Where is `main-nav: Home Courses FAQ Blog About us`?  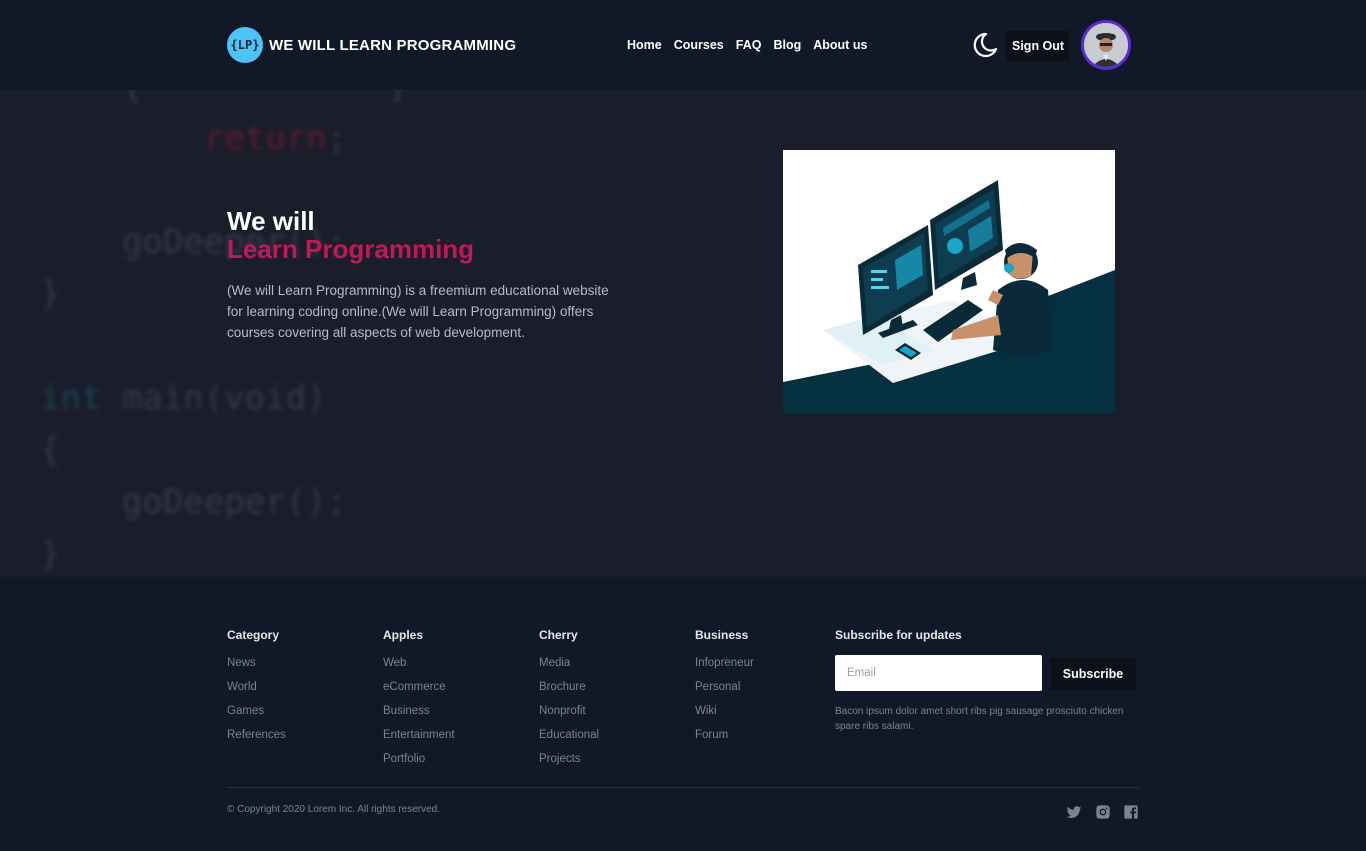 main-nav: Home Courses FAQ Blog About us is located at coordinates (747, 45).